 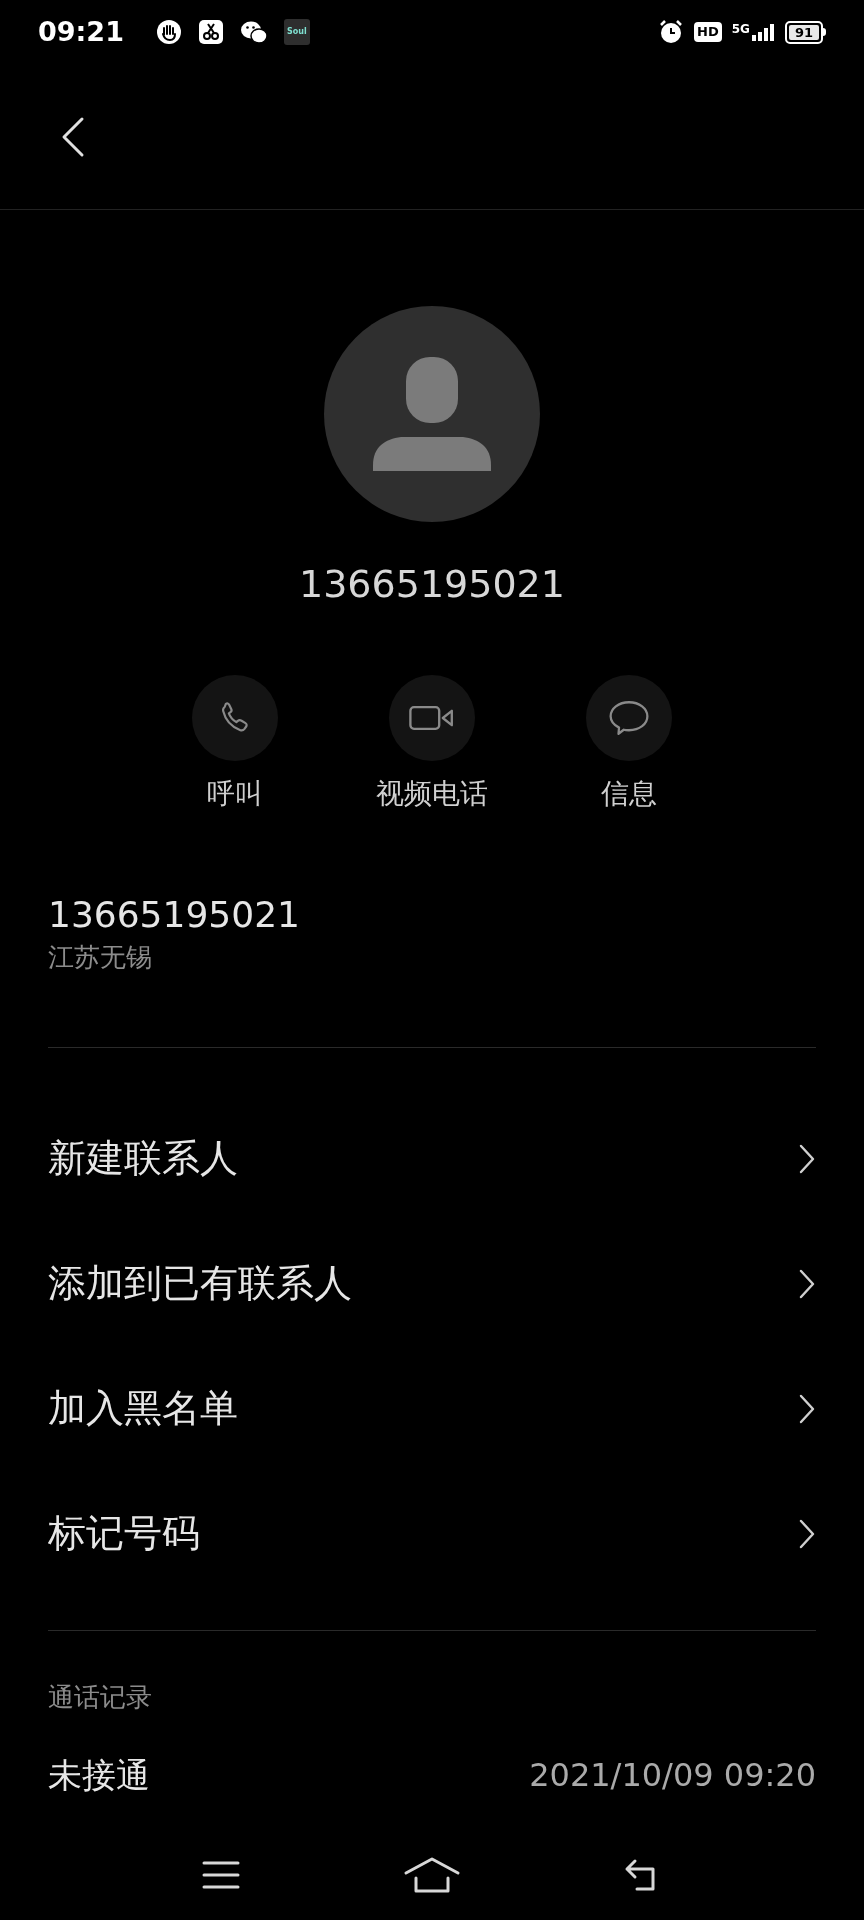 I want to click on action-label: 信息, so click(x=629, y=794).